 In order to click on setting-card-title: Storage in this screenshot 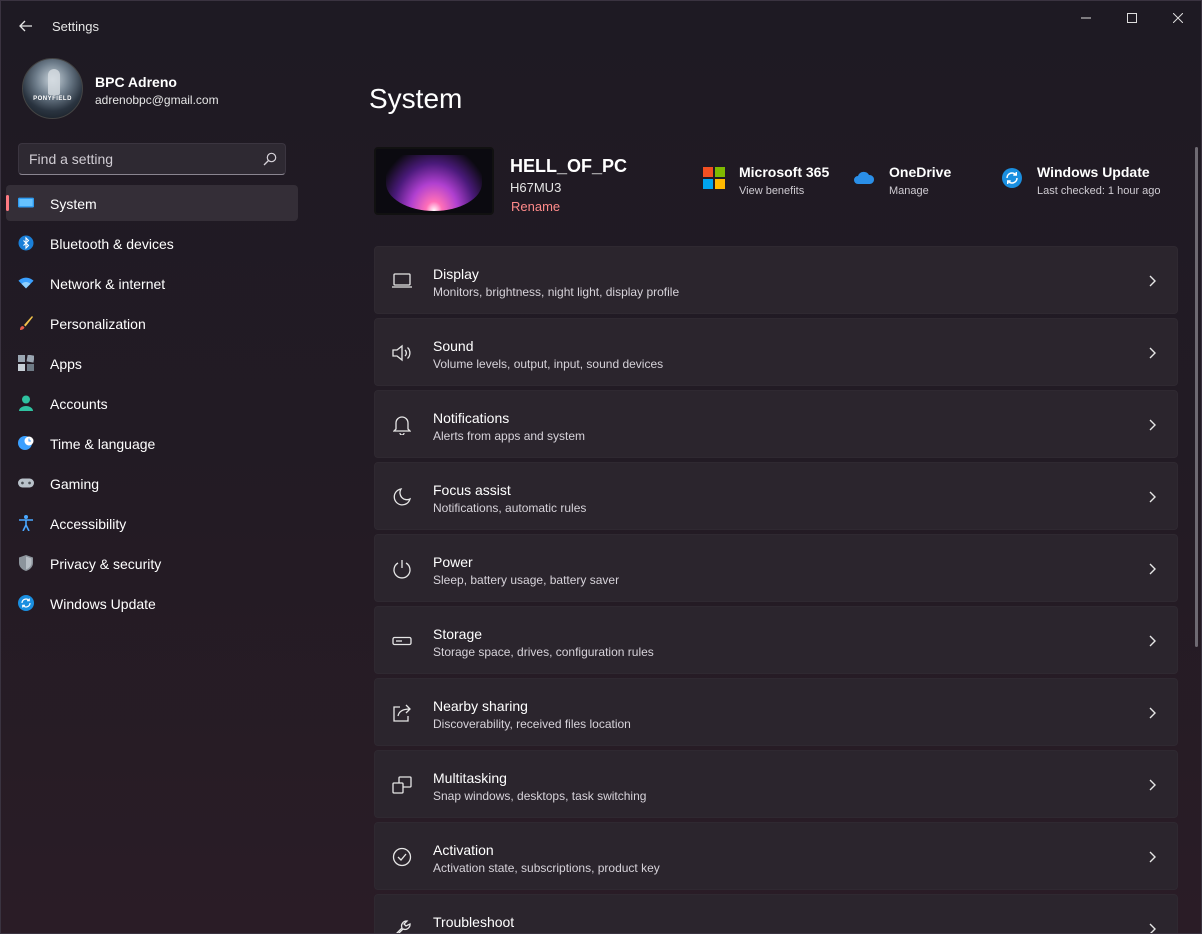, I will do `click(458, 634)`.